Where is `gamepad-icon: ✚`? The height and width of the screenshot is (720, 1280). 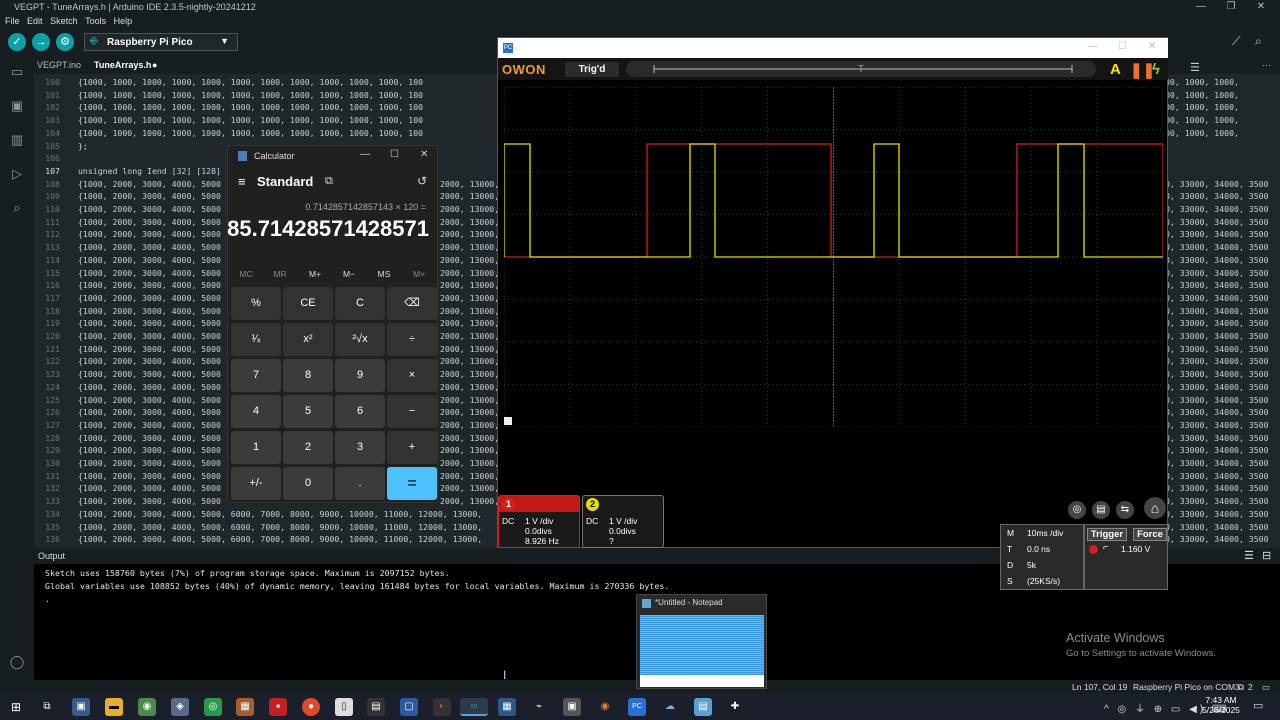 gamepad-icon: ✚ is located at coordinates (735, 707).